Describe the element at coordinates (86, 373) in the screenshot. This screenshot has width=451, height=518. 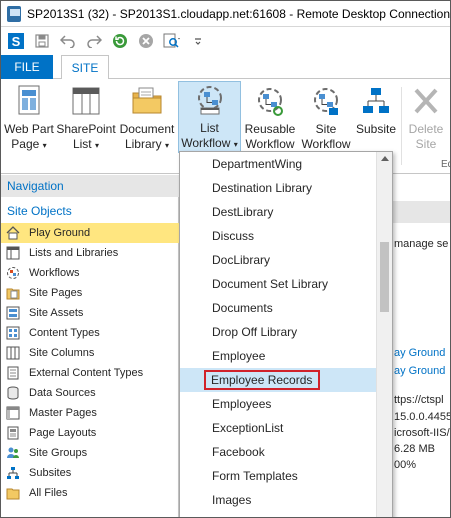
I see `nav-item-label: External Content Types` at that location.